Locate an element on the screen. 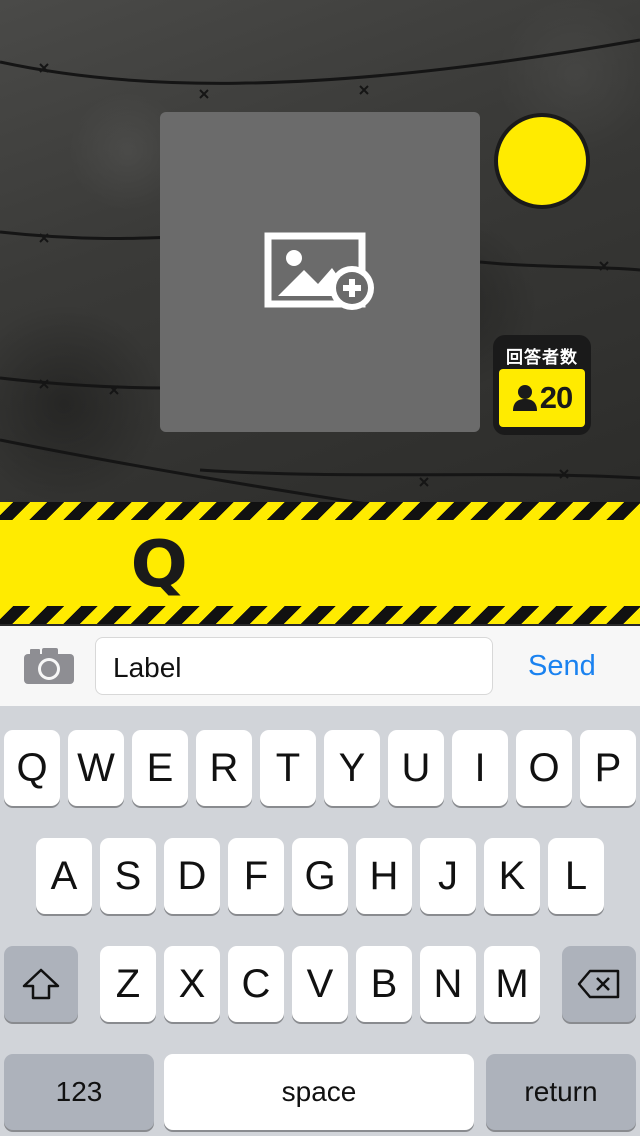  return-key: return is located at coordinates (561, 1092).